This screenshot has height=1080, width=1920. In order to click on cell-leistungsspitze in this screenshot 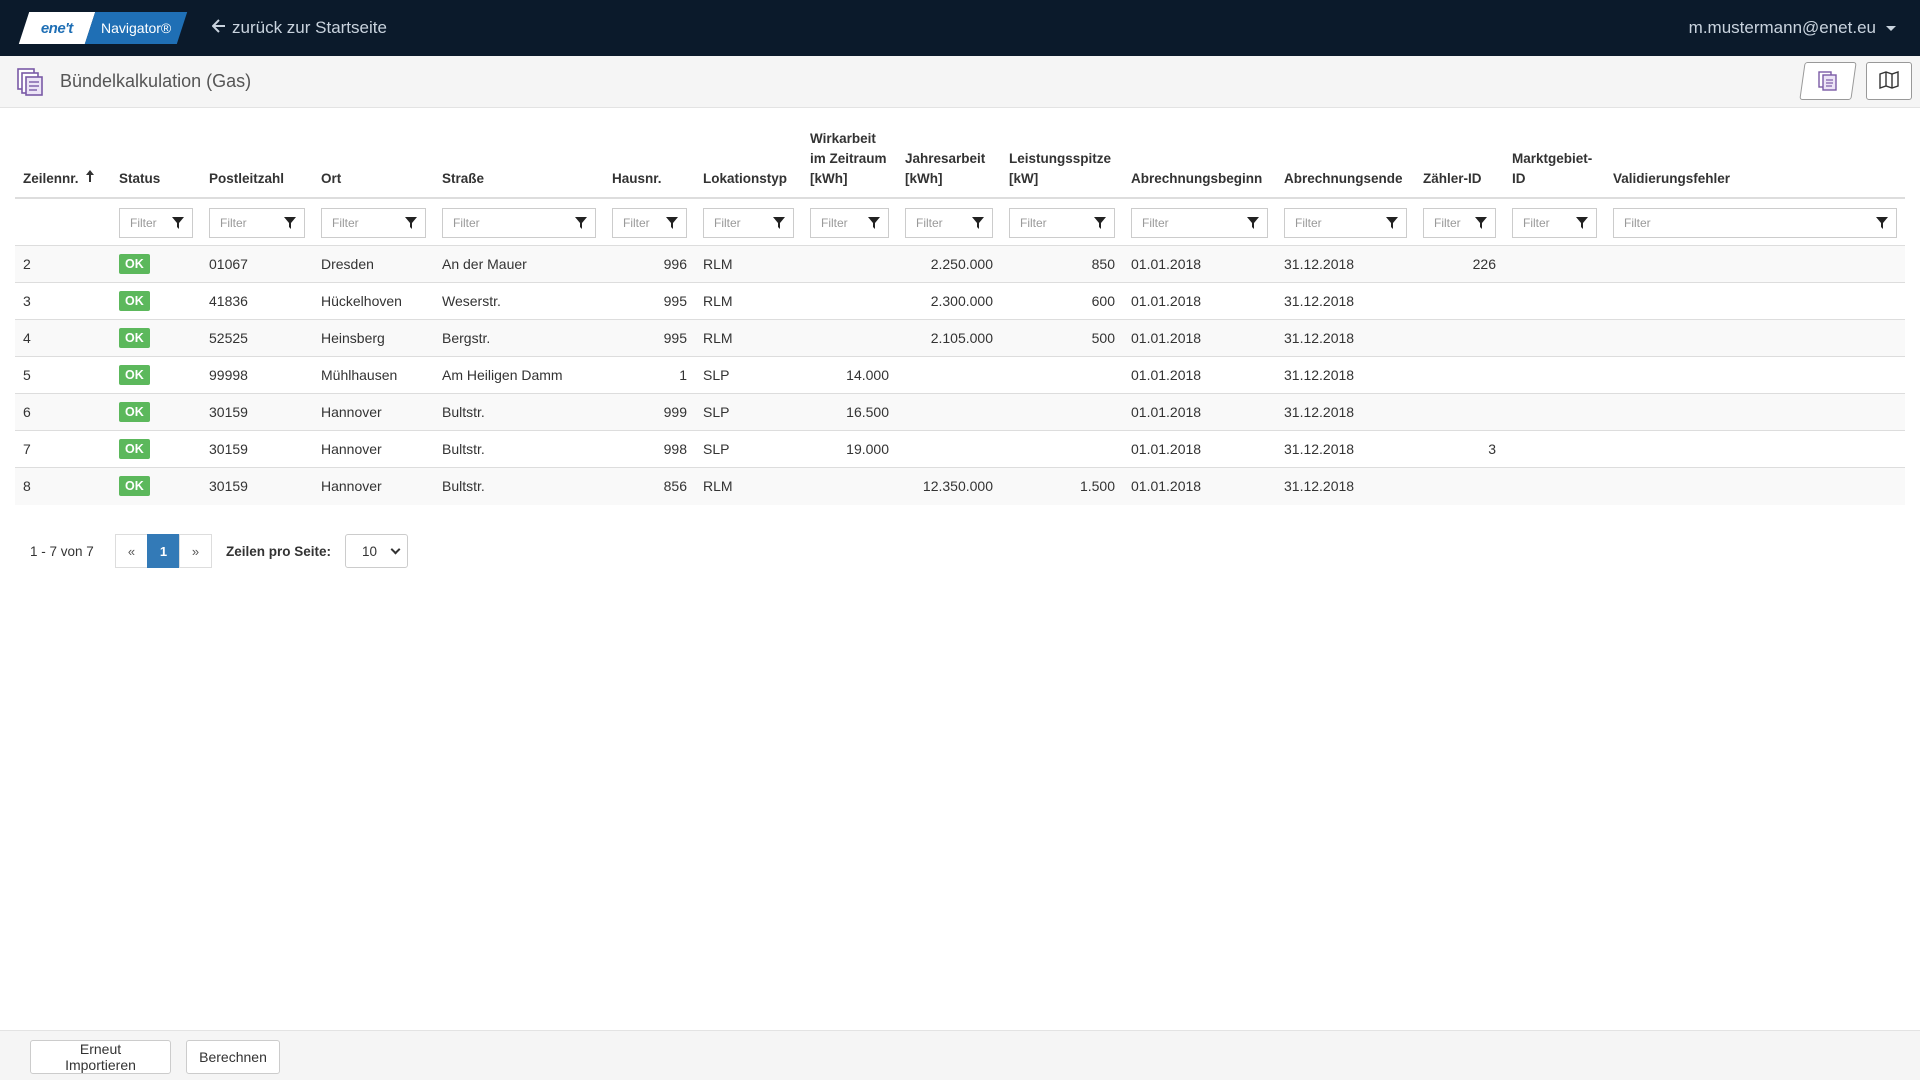, I will do `click(1062, 375)`.